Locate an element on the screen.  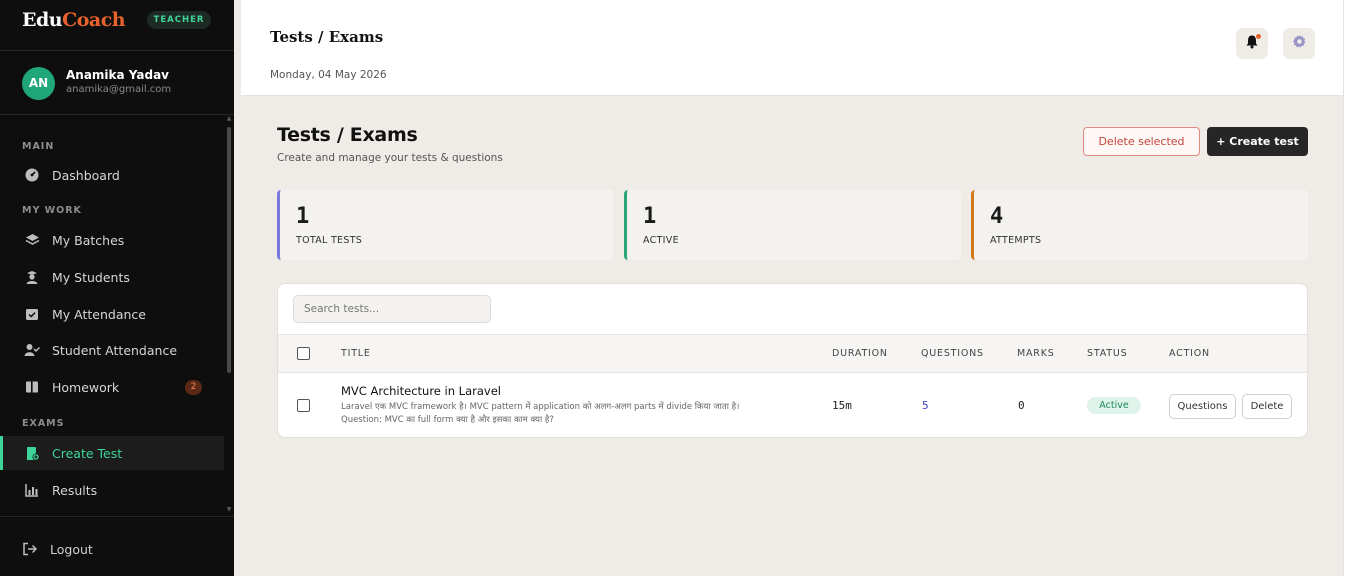
create-test-button: + Create test is located at coordinates (1257, 141).